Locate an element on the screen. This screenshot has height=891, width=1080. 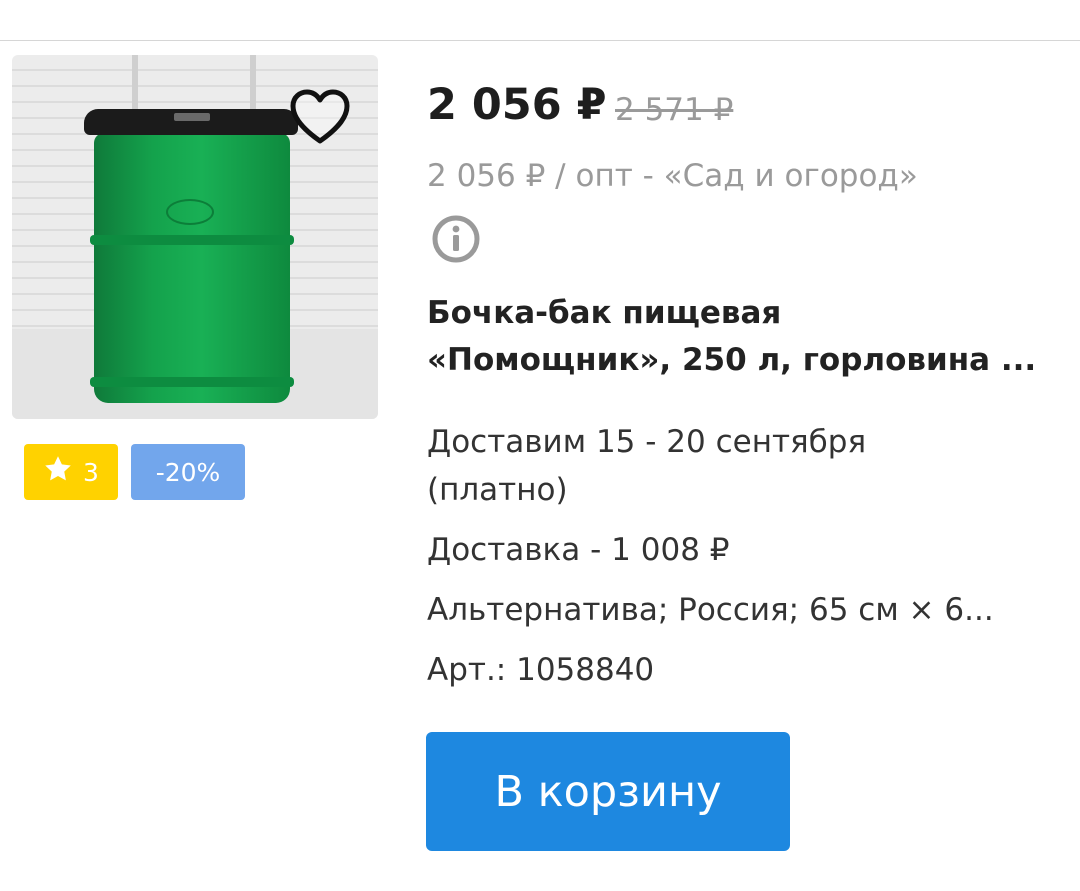
delivery-cost: Доставка - 1 008 ₽ is located at coordinates (578, 550).